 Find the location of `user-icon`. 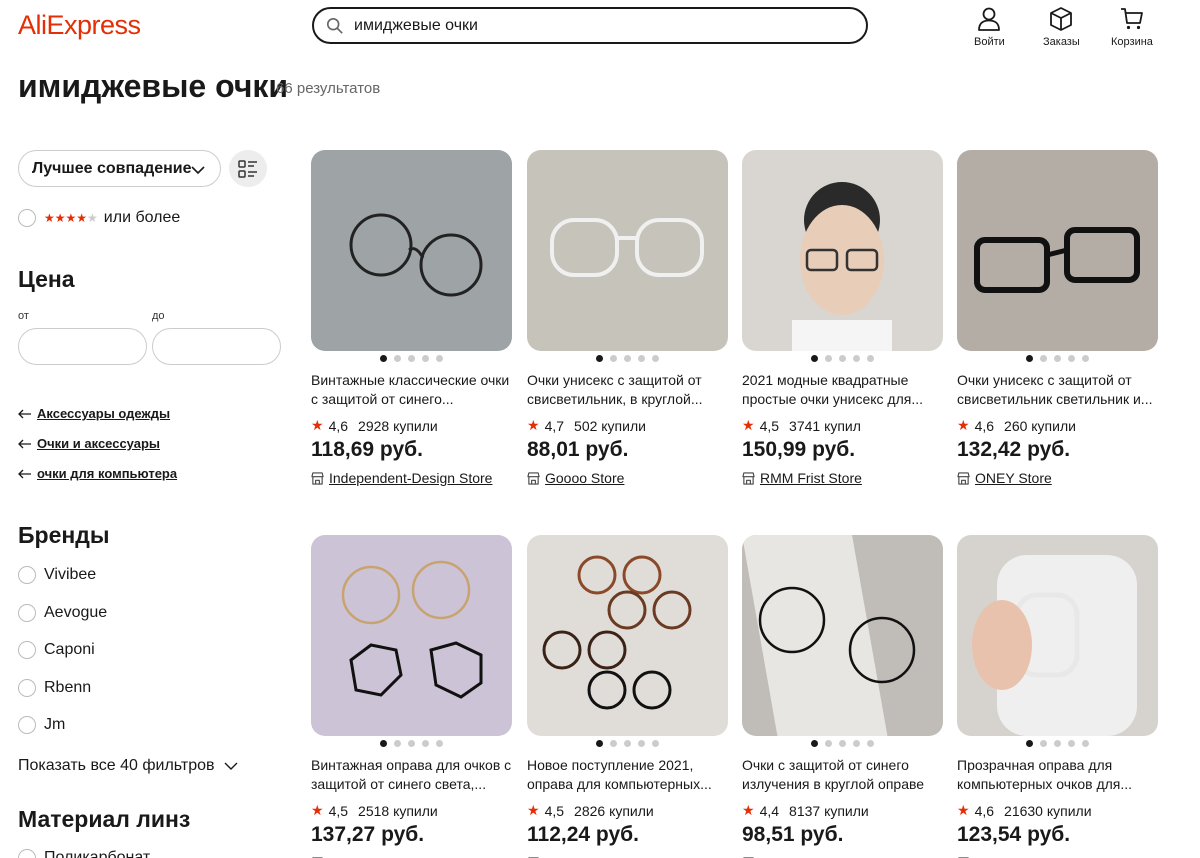

user-icon is located at coordinates (989, 19).